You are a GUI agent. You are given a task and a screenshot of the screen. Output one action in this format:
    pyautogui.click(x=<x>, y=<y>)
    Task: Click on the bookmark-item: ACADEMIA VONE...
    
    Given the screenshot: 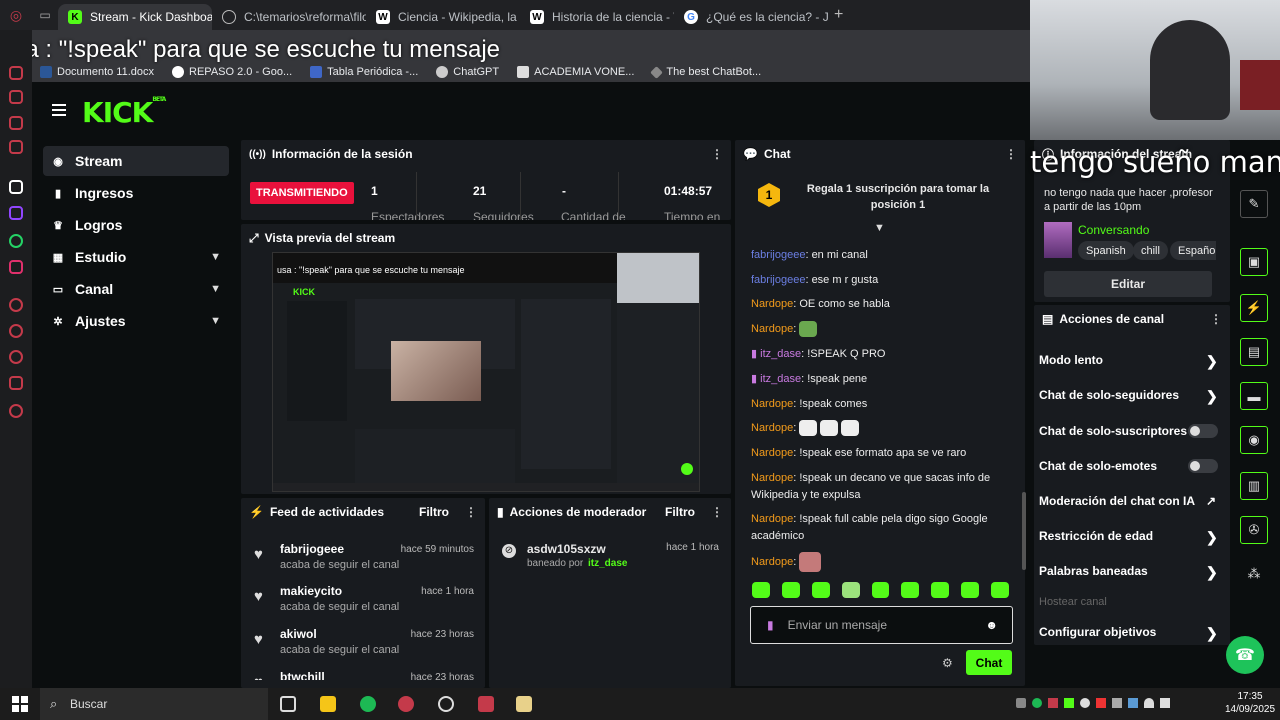 What is the action you would take?
    pyautogui.click(x=575, y=72)
    